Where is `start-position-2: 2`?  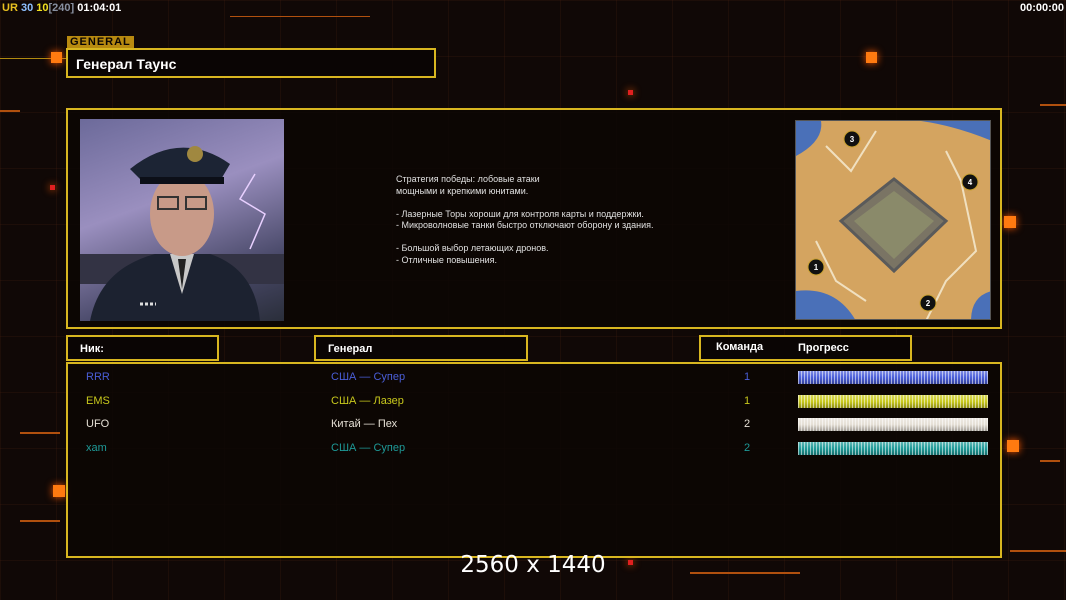
start-position-2: 2 is located at coordinates (928, 303).